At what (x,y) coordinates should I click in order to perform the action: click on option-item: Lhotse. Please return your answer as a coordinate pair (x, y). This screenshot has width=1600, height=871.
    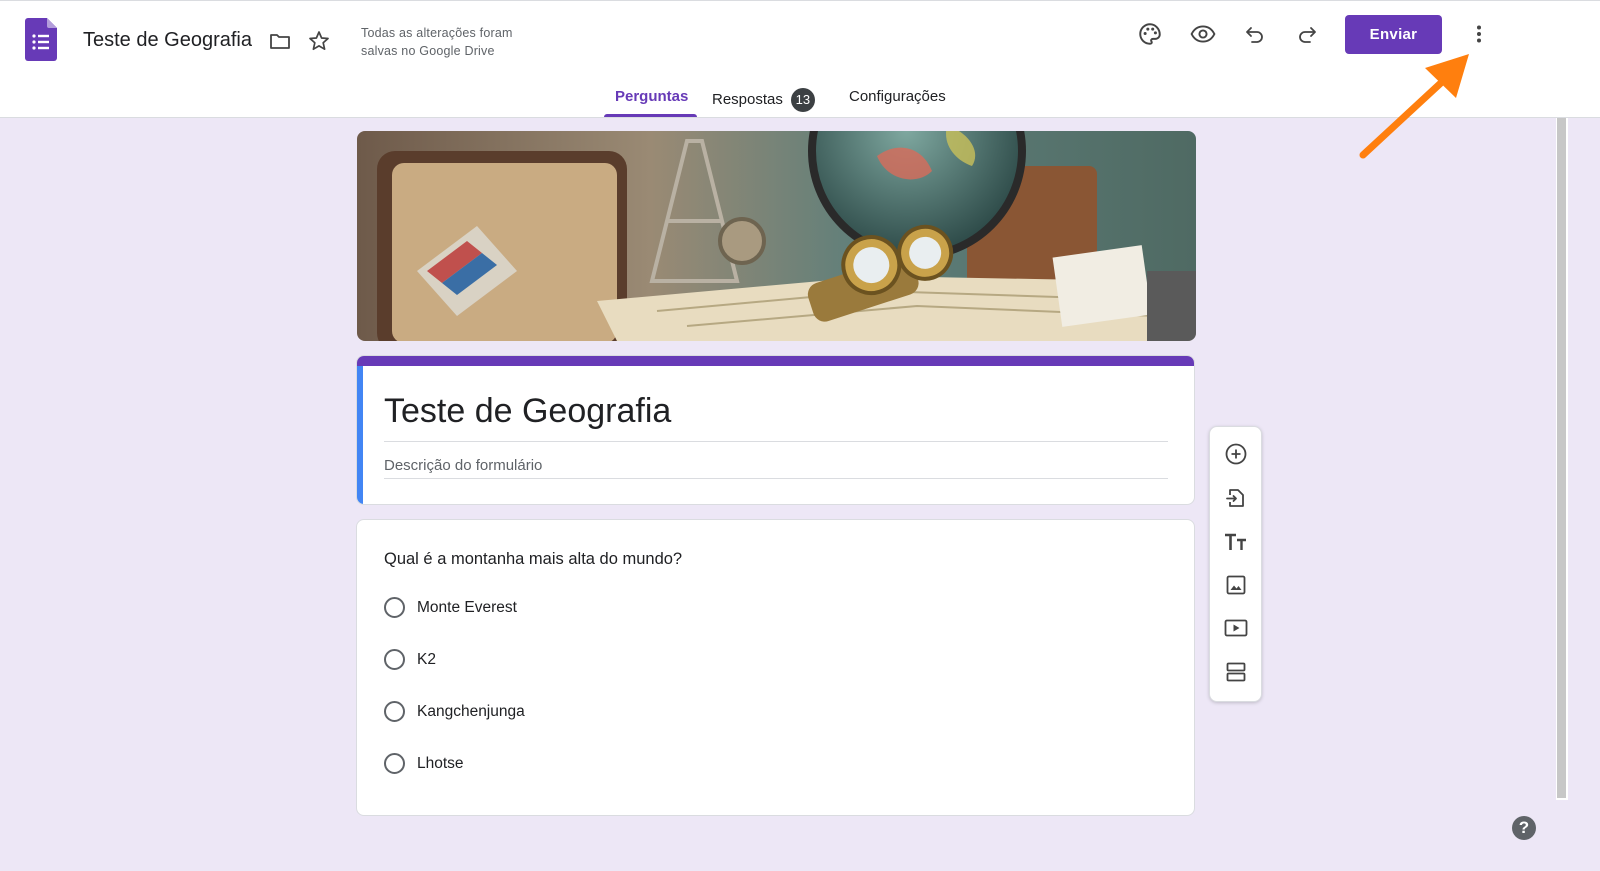
    Looking at the image, I should click on (424, 763).